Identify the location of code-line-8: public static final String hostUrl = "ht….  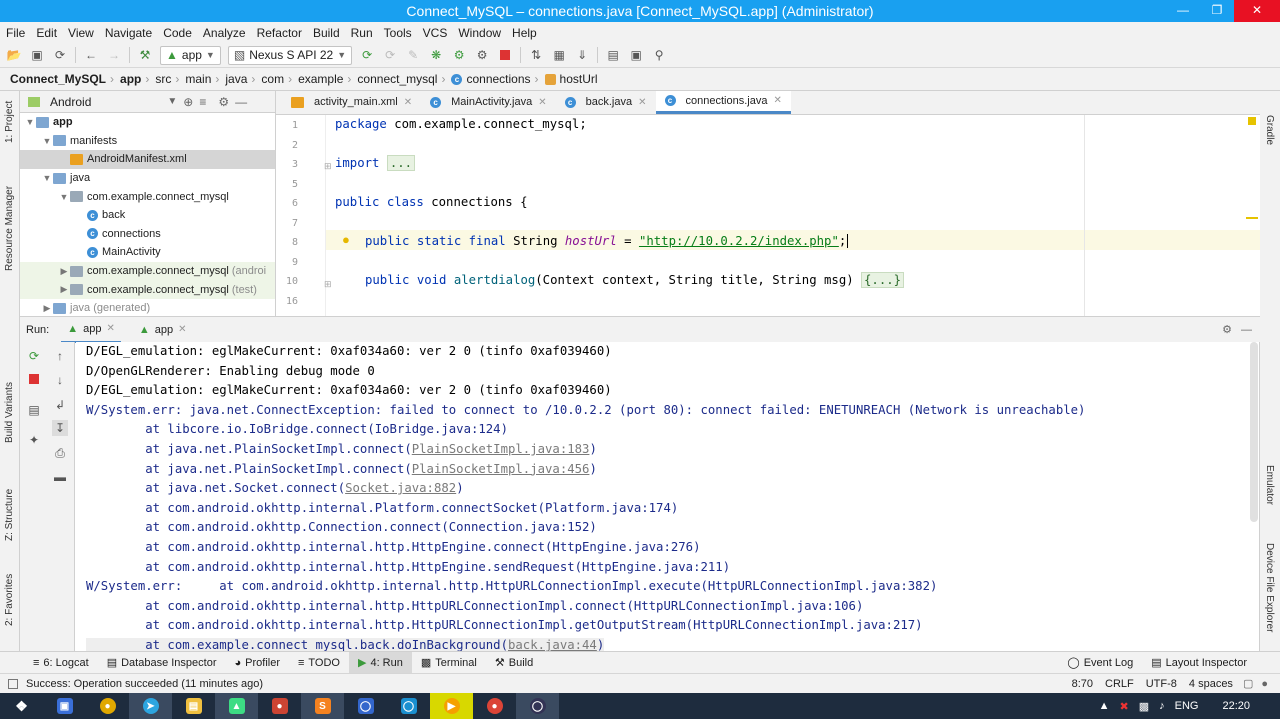
(607, 241).